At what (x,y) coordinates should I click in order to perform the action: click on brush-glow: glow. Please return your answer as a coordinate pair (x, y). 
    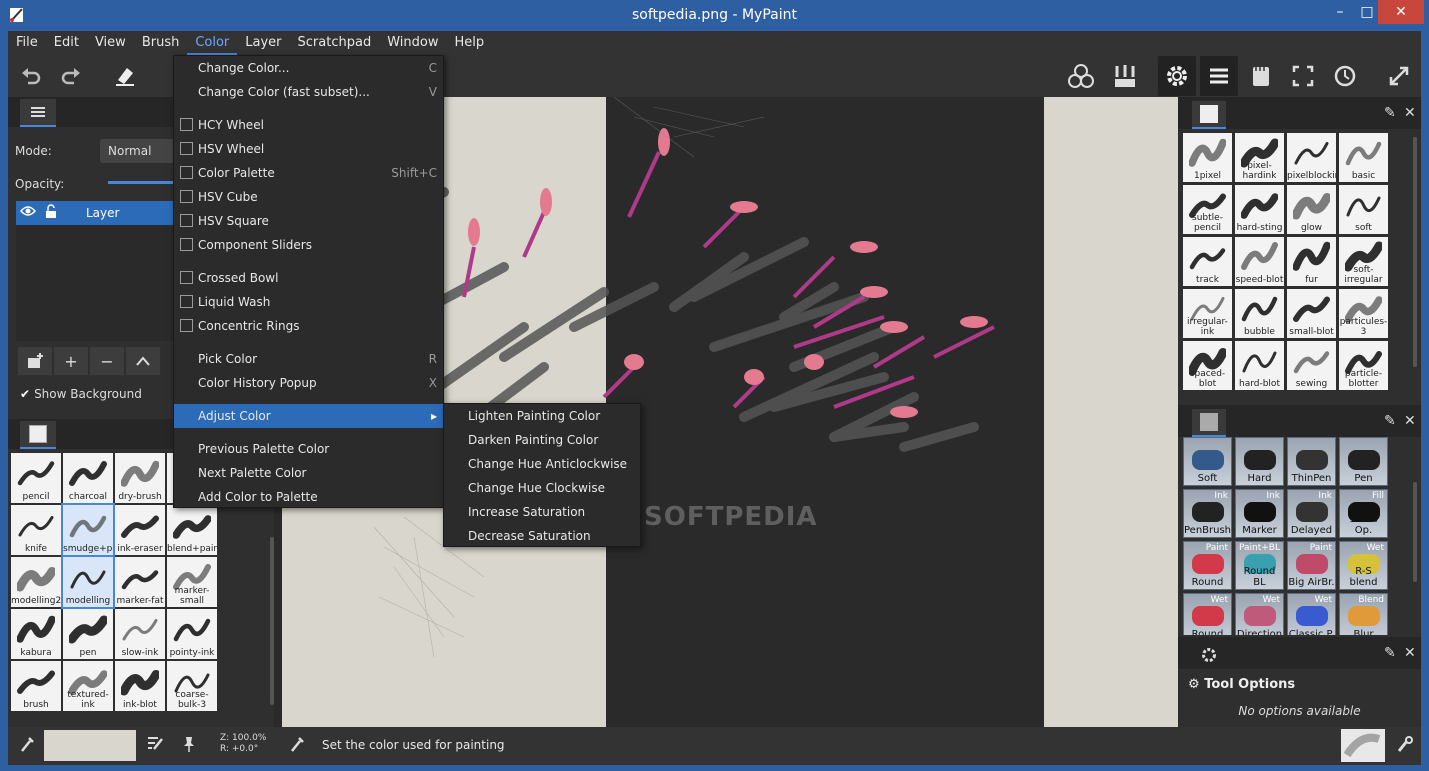
    Looking at the image, I should click on (1311, 209).